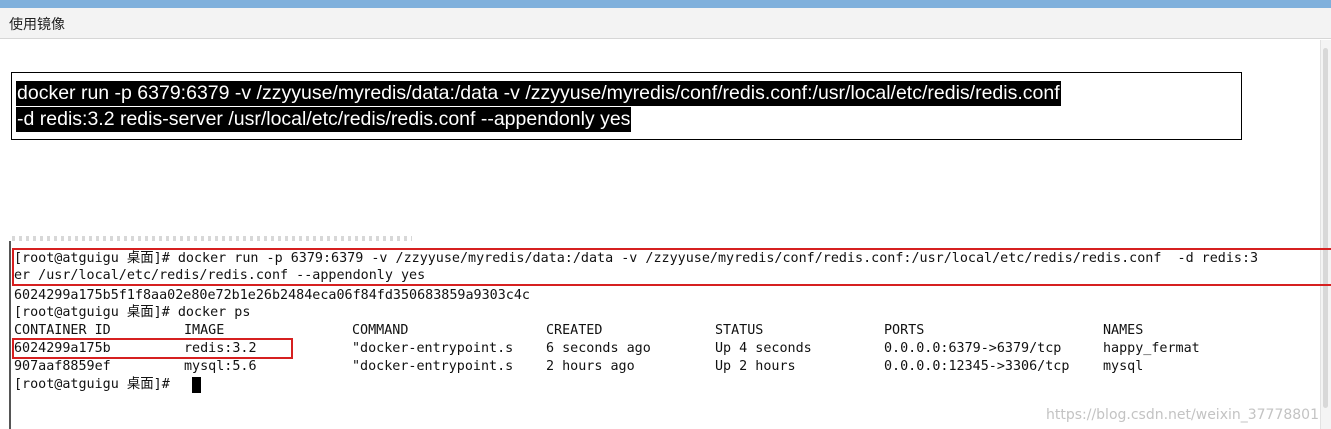  Describe the element at coordinates (96, 384) in the screenshot. I see `terminal-prompt: [root@atguigu 桌面]#` at that location.